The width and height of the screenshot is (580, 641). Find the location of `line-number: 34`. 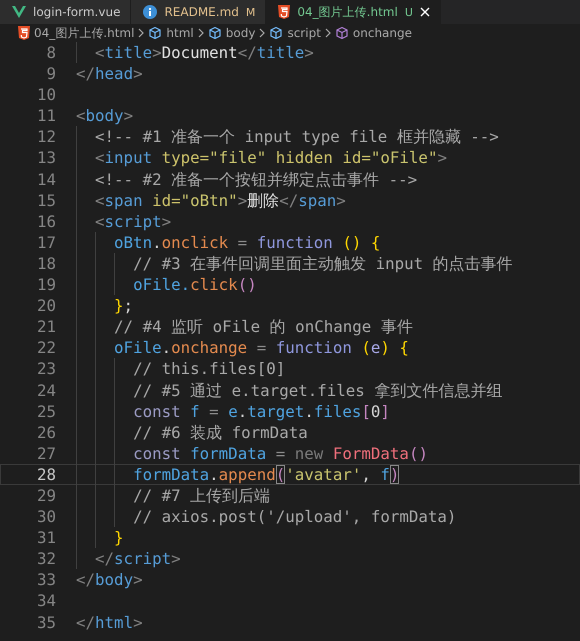

line-number: 34 is located at coordinates (46, 601).